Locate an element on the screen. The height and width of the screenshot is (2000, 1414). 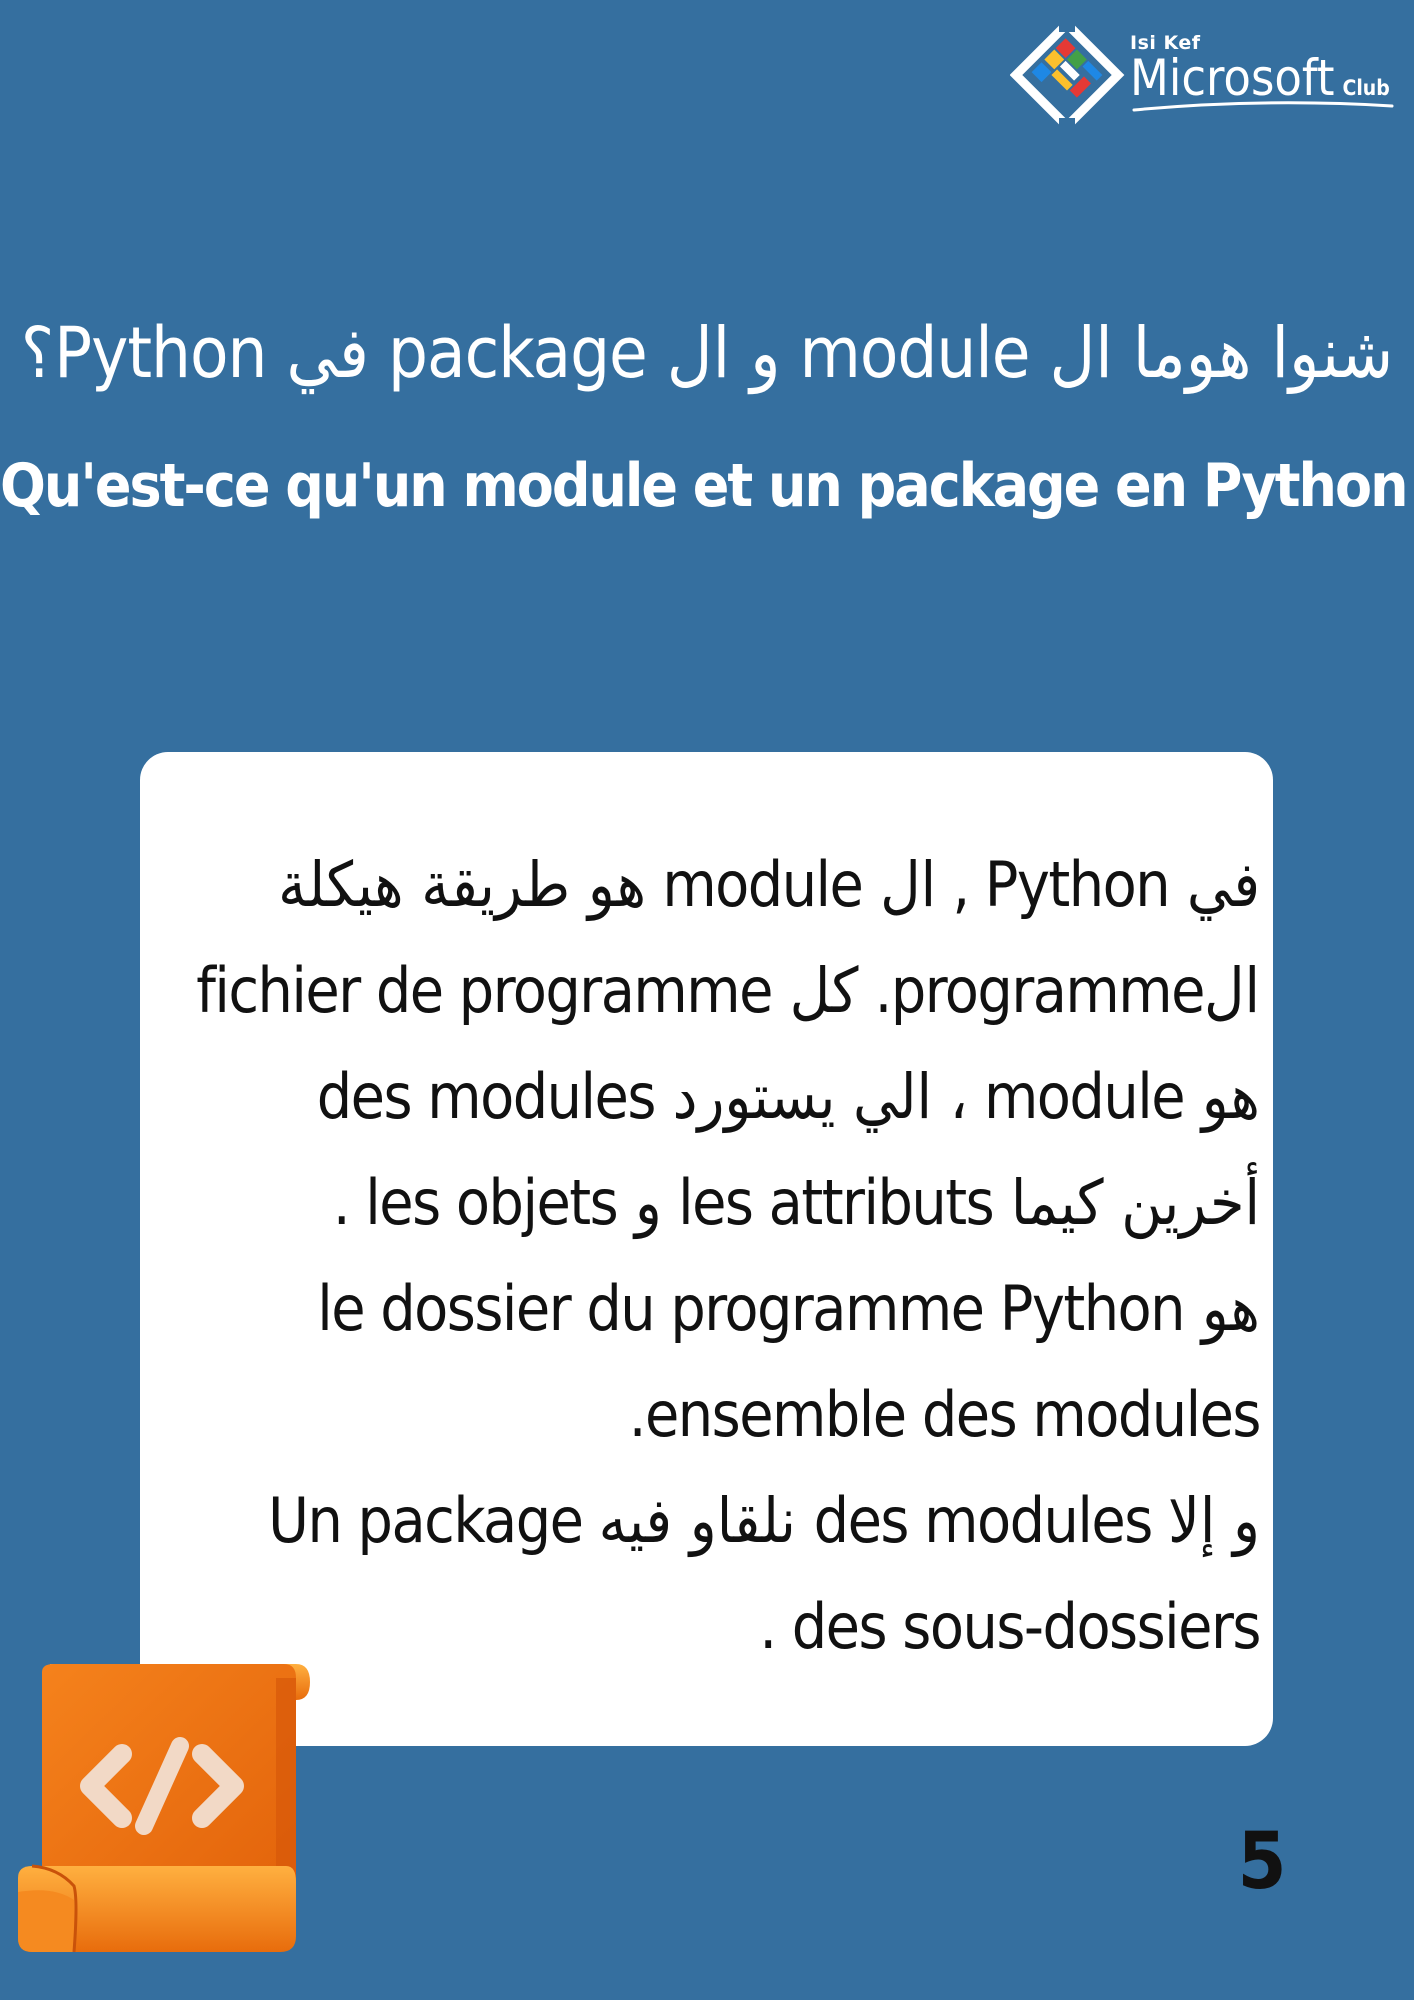
card-line: في Python , ال module هو طريقة هيكلة is located at coordinates (769, 884).